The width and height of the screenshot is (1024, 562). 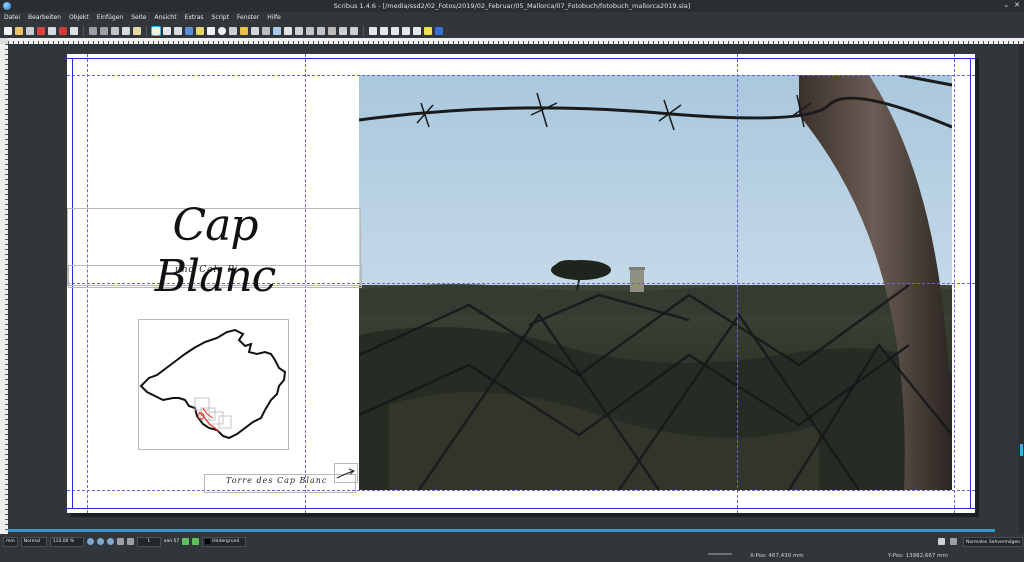 What do you see at coordinates (208, 541) in the screenshot?
I see `layer-color-swatch` at bounding box center [208, 541].